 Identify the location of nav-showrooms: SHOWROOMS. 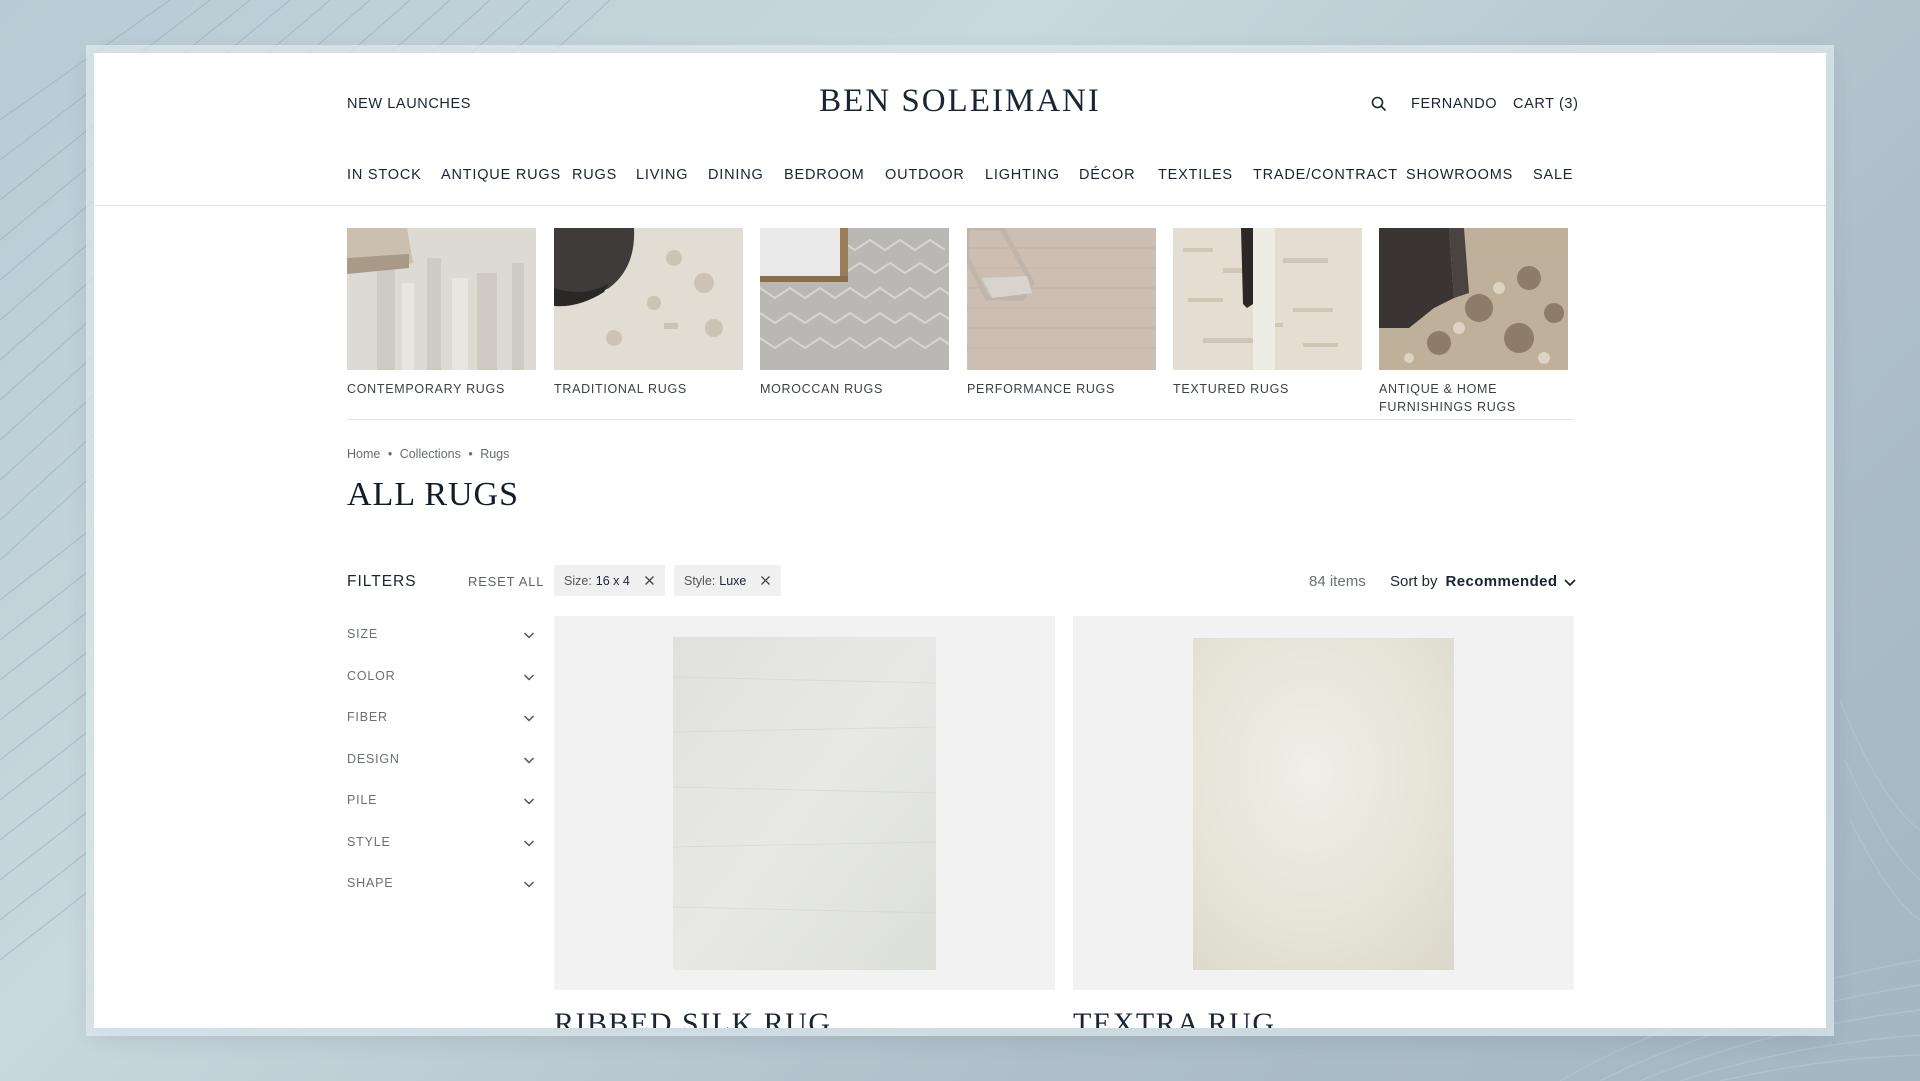
(1459, 175).